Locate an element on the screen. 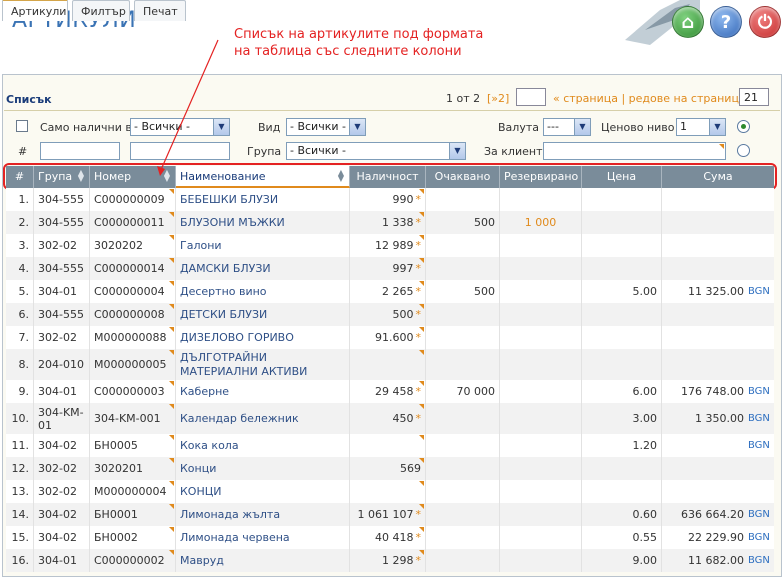 The height and width of the screenshot is (577, 783). cell-name: Календар бележник is located at coordinates (263, 418).